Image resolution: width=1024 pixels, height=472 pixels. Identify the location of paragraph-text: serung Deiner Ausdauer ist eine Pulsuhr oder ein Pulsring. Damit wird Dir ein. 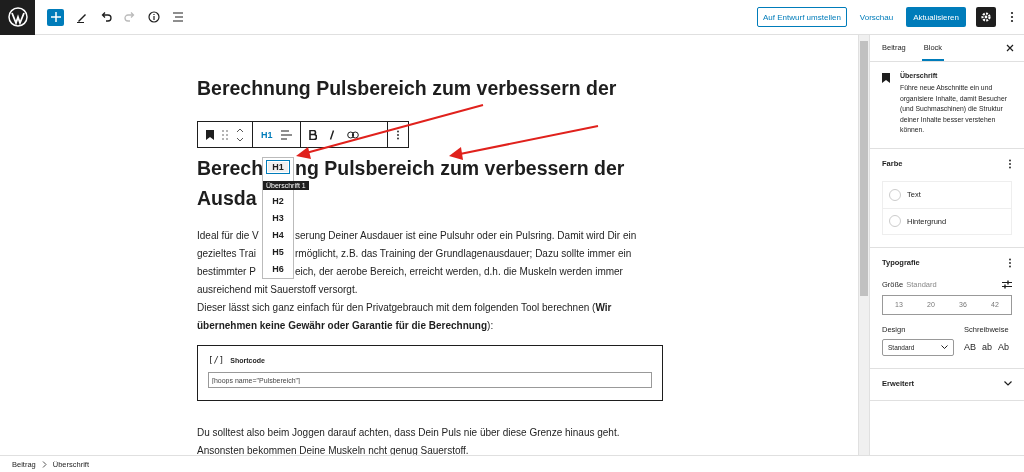
(466, 236).